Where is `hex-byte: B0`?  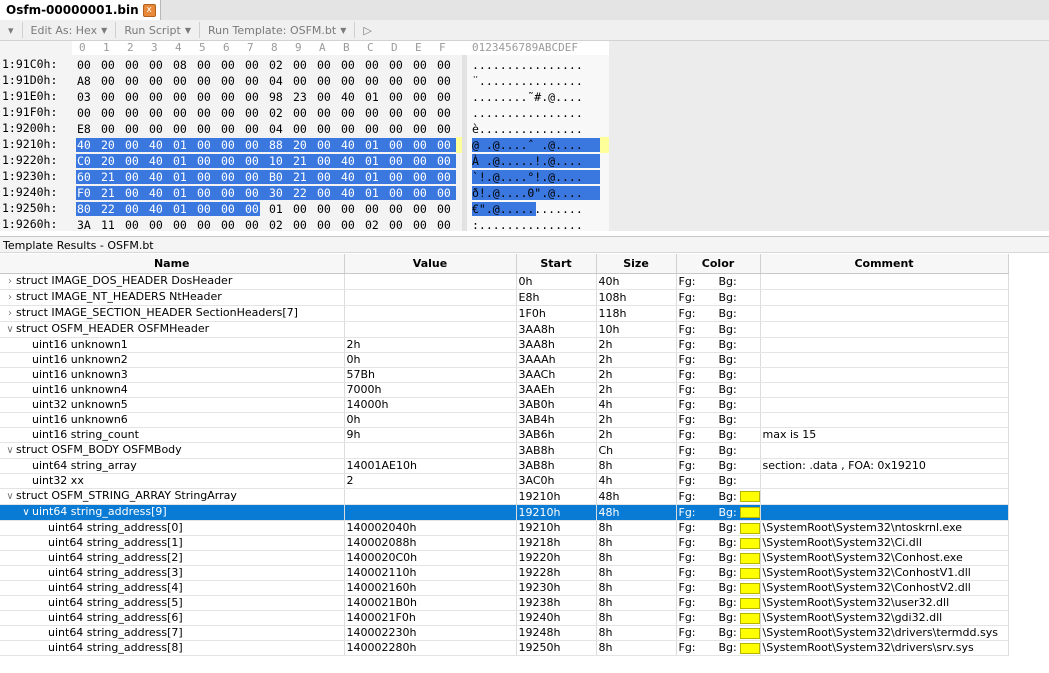 hex-byte: B0 is located at coordinates (278, 177).